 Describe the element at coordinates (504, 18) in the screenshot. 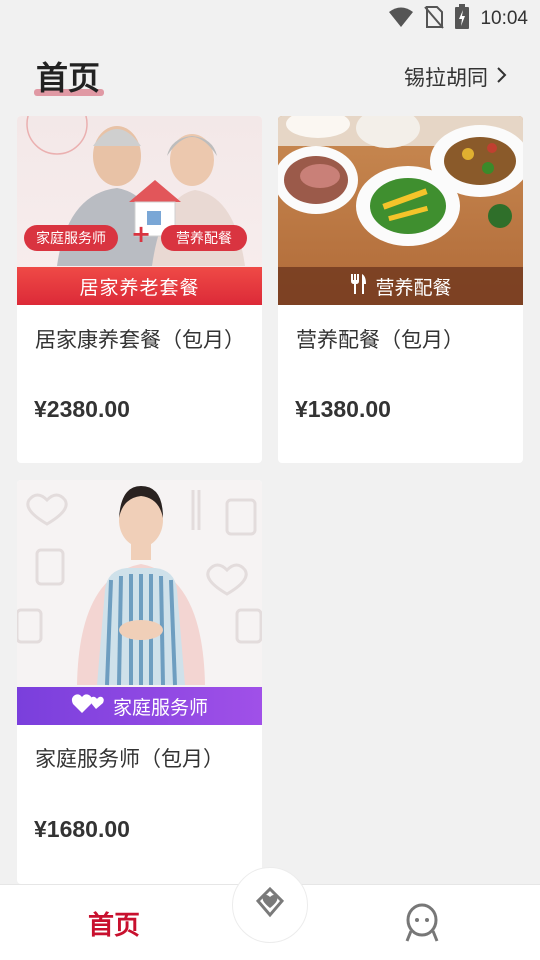

I see `status-time: 10:04` at that location.